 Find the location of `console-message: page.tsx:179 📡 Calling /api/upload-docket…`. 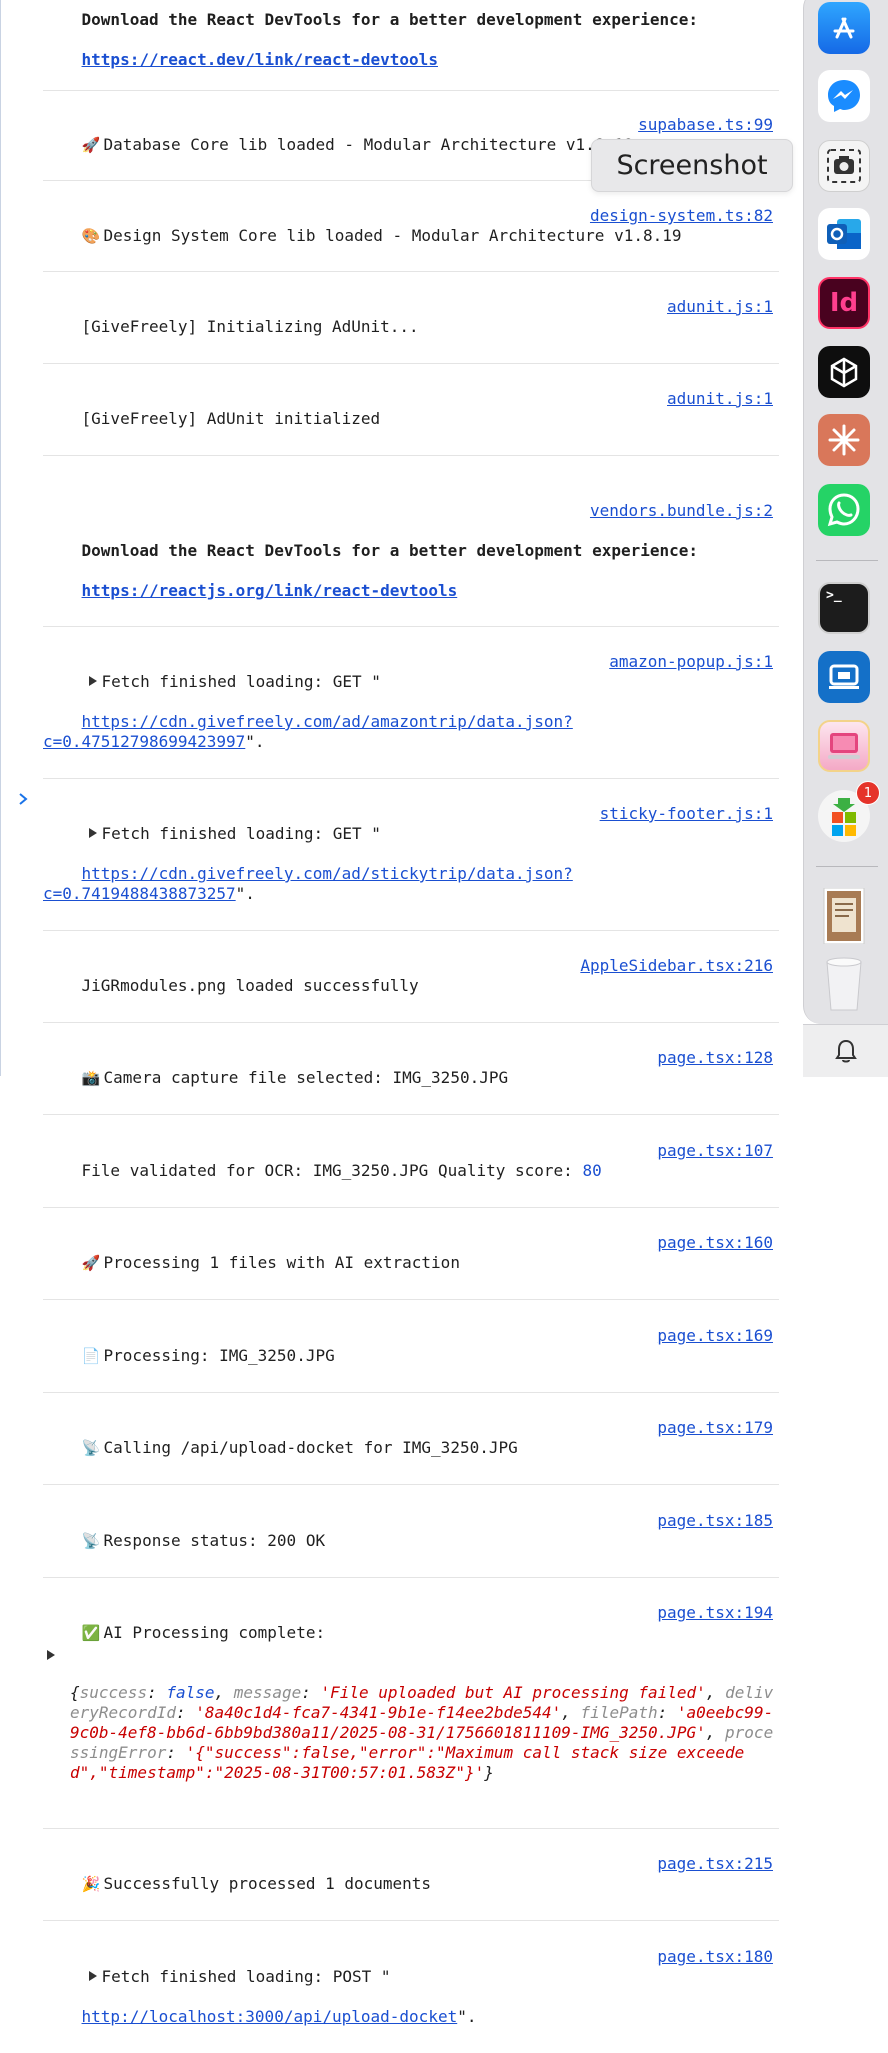

console-message: page.tsx:179 📡 Calling /api/upload-docket… is located at coordinates (411, 1439).